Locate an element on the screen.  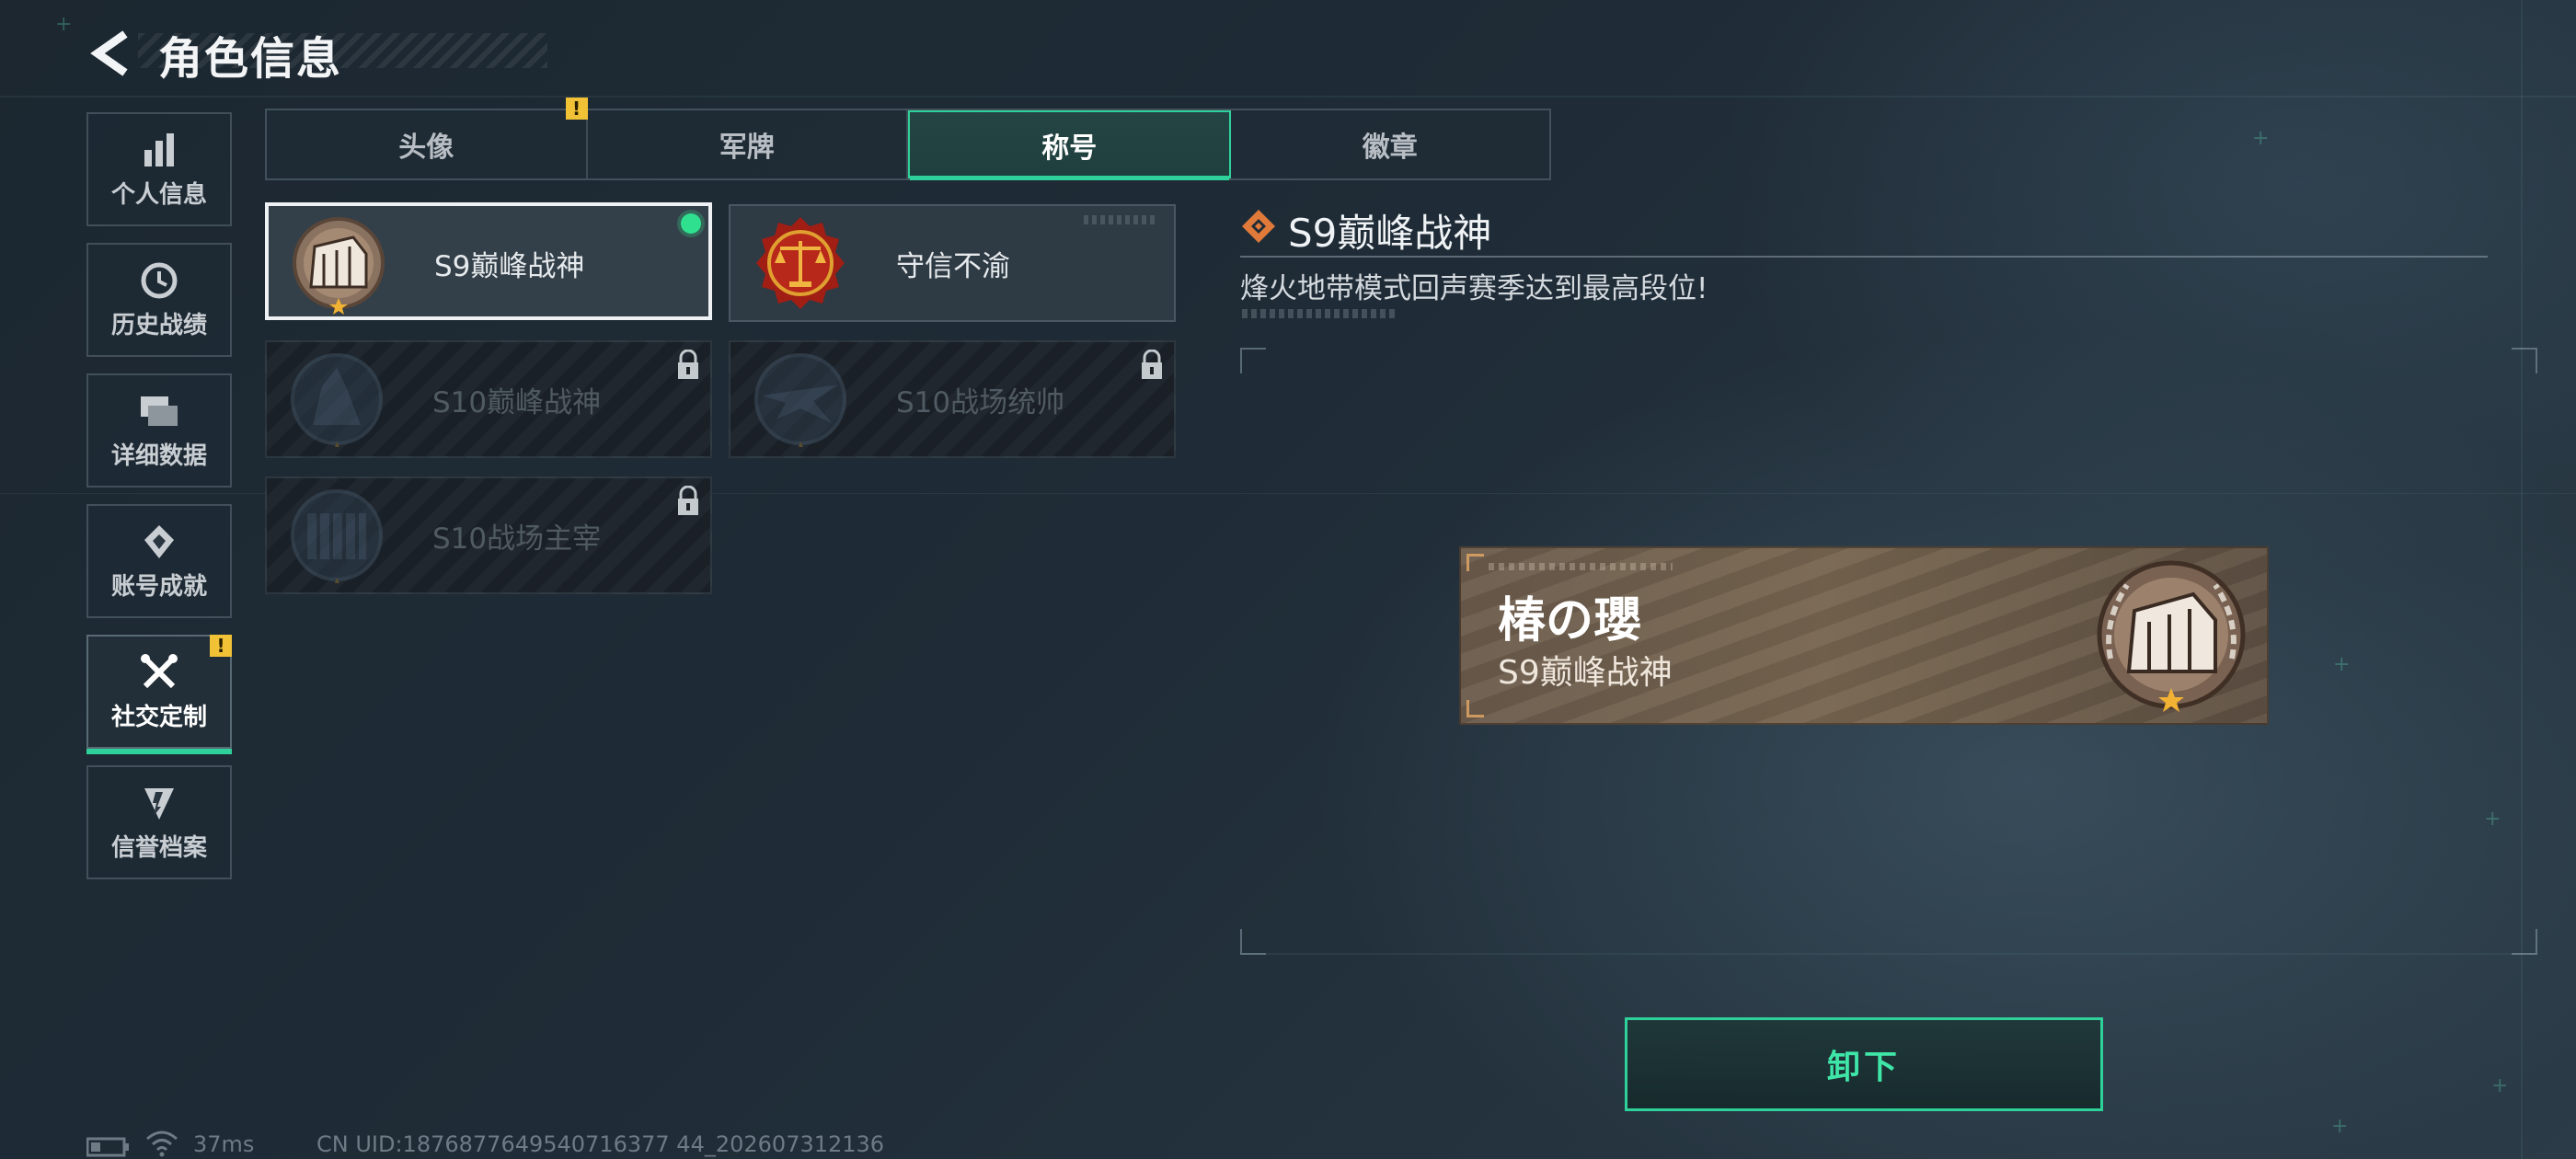
title-card-name: S10巅峰战神 is located at coordinates (517, 402).